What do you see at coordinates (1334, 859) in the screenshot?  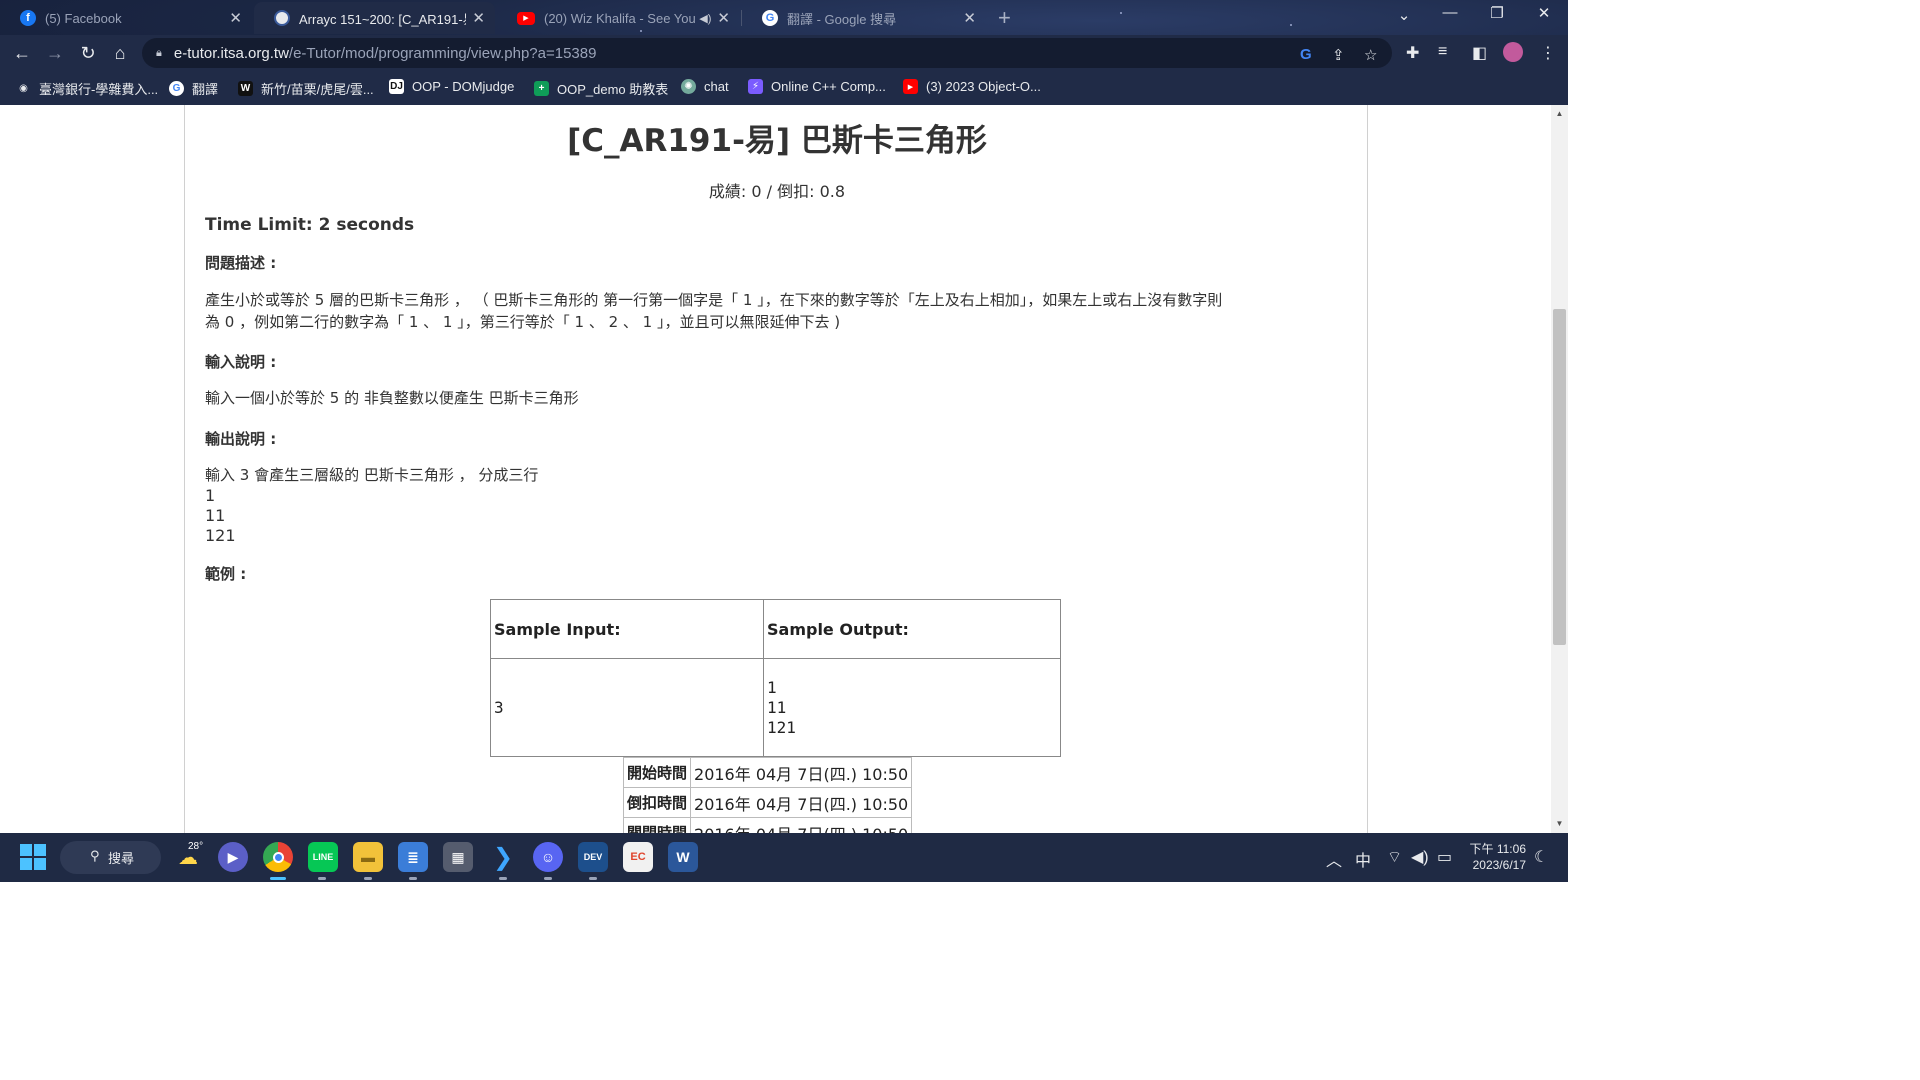 I see `tray-chevron-icon: ︿` at bounding box center [1334, 859].